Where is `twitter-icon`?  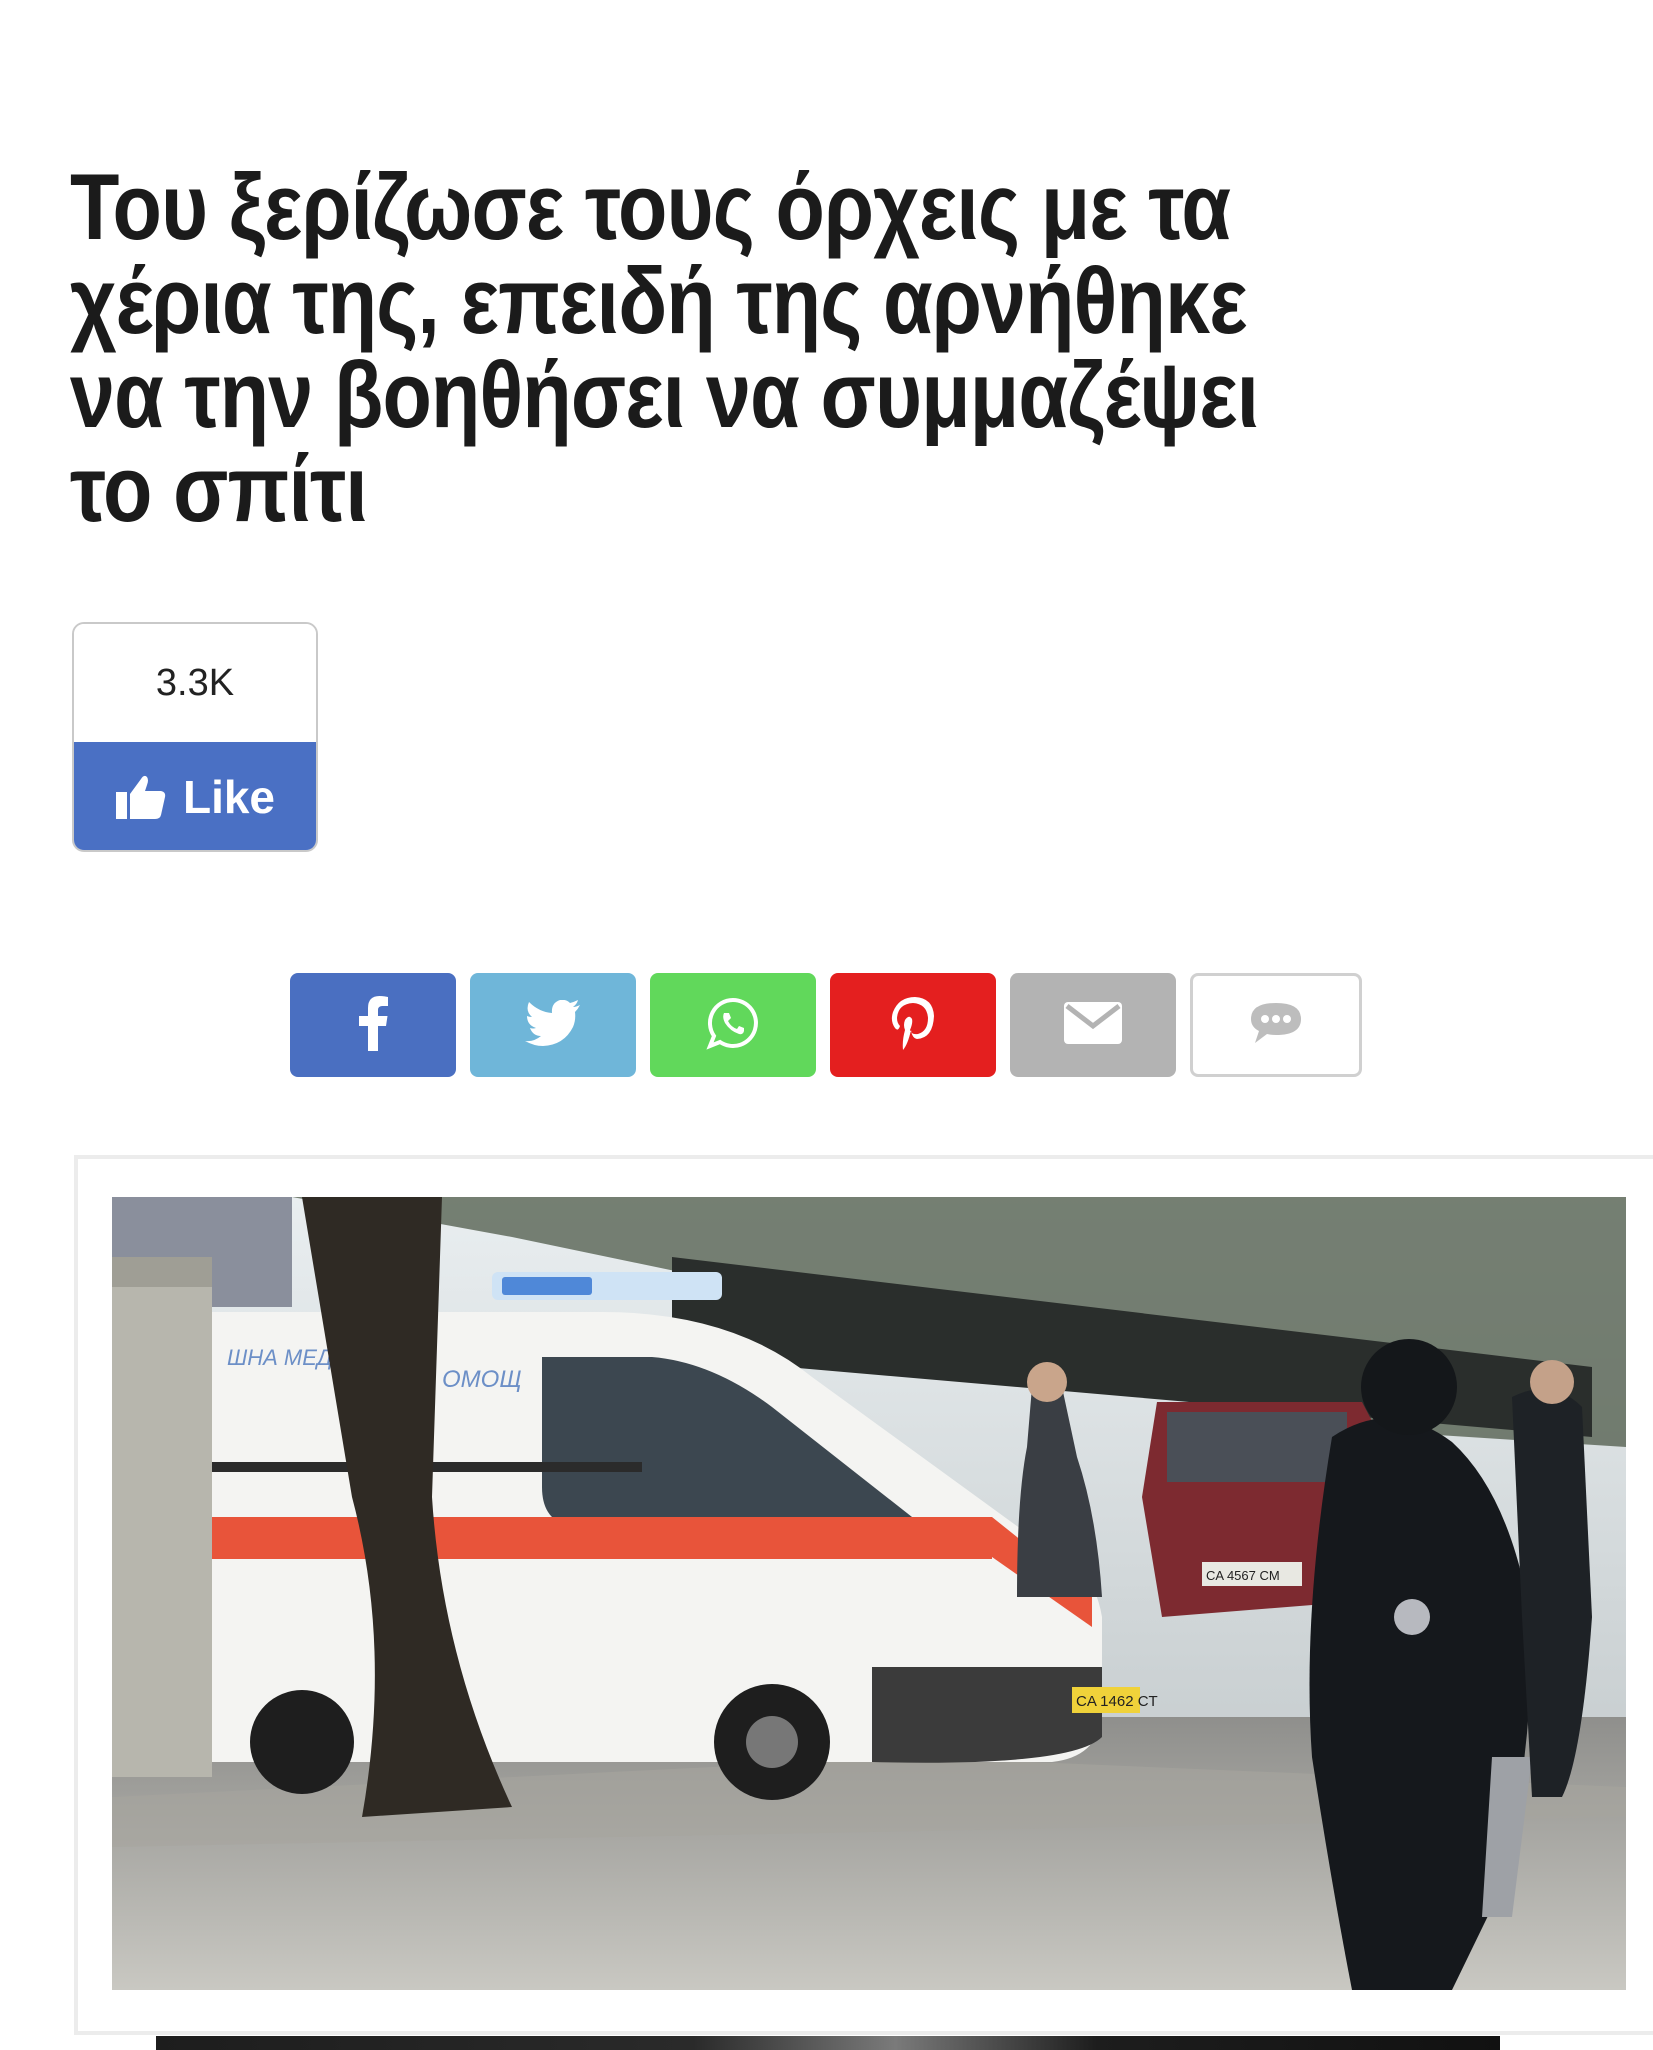 twitter-icon is located at coordinates (553, 1025).